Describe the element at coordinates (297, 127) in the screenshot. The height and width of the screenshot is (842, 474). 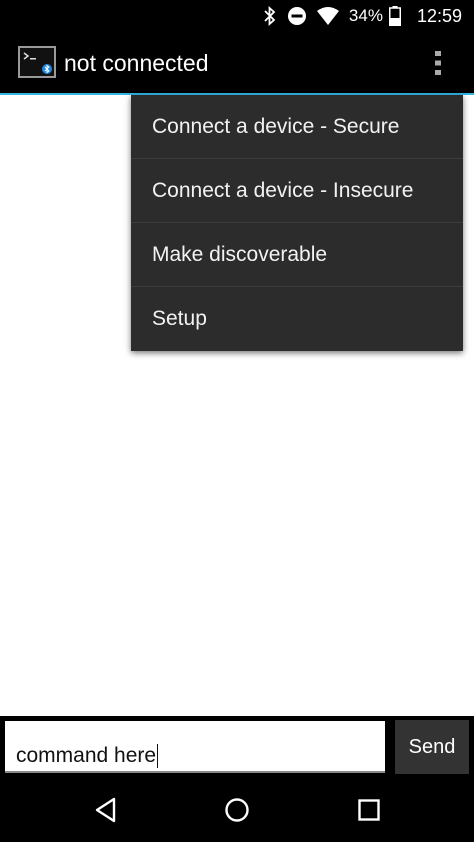
I see `menu-item-connect-secure: Connect a device - Secure` at that location.